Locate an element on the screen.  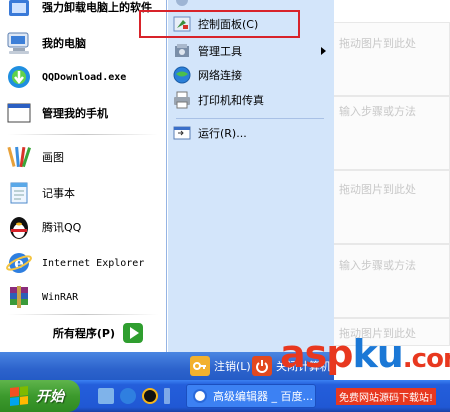
logoff-label: 注销(L) is located at coordinates (232, 366).